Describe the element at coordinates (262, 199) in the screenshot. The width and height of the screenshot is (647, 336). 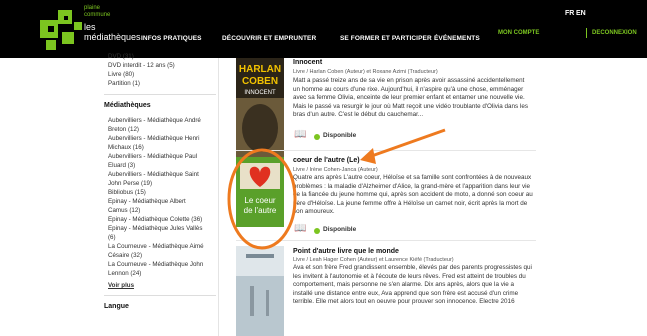
I see `highlight-ellipse` at that location.